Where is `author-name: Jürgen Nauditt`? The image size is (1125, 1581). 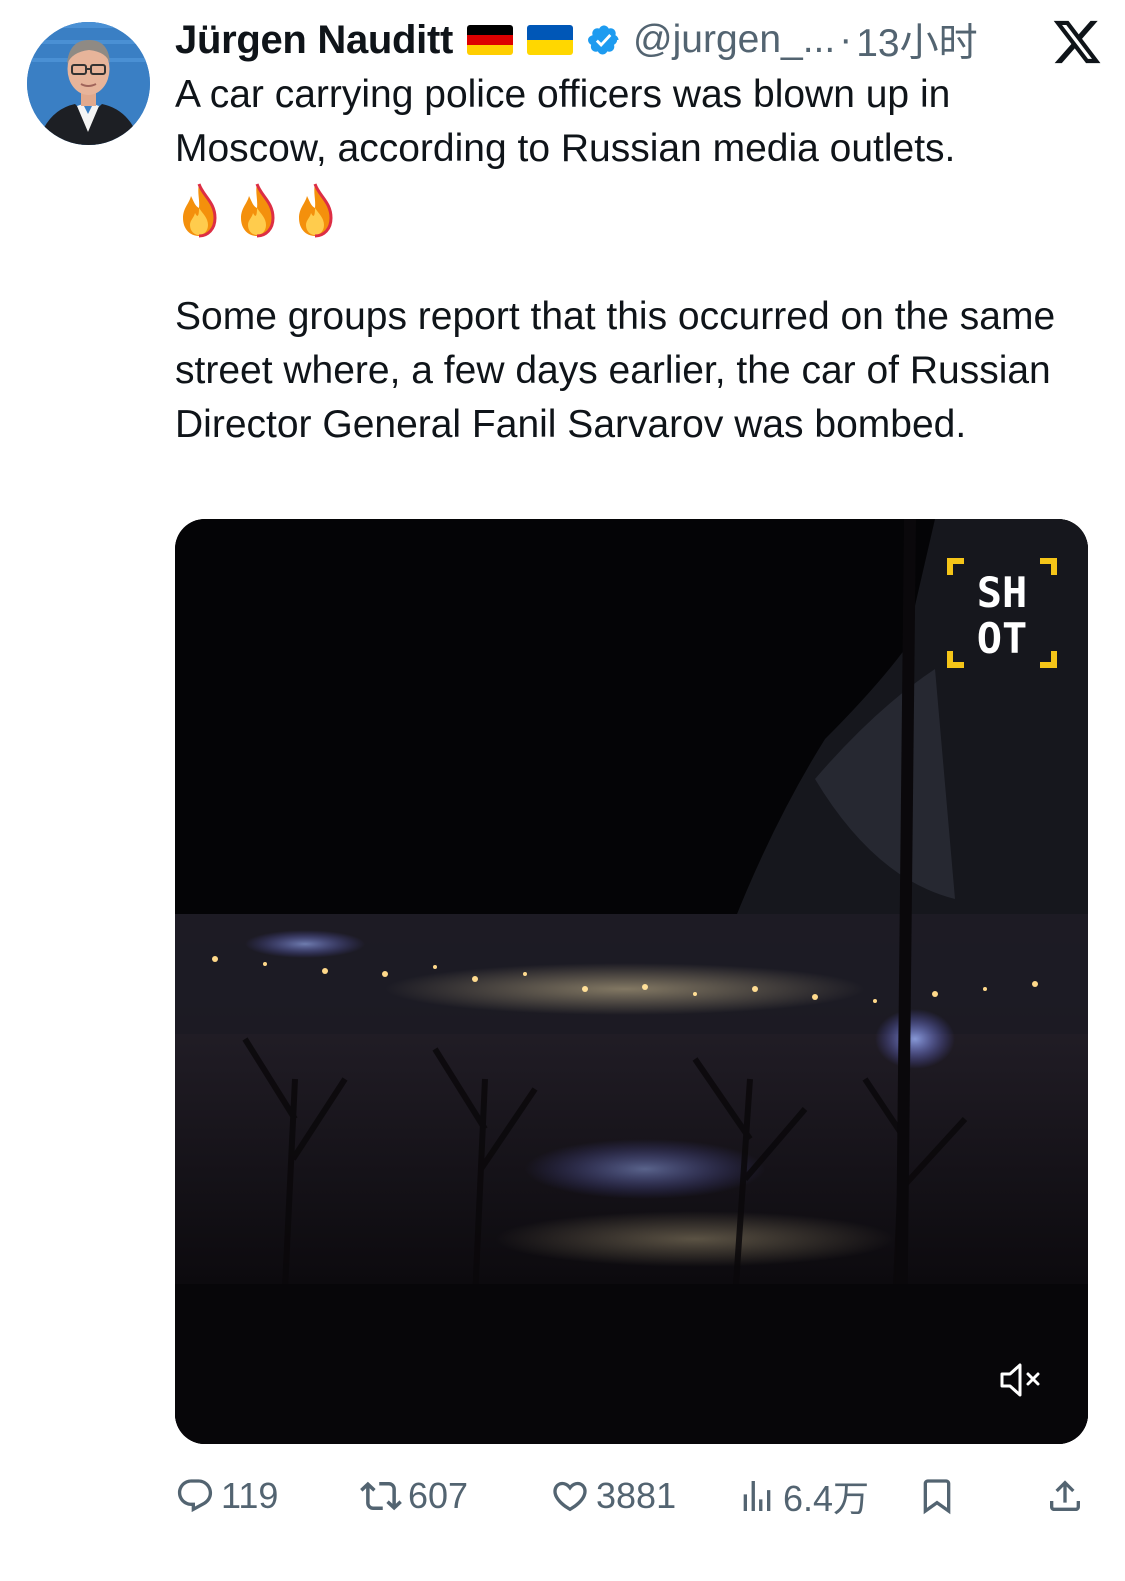 author-name: Jürgen Nauditt is located at coordinates (314, 40).